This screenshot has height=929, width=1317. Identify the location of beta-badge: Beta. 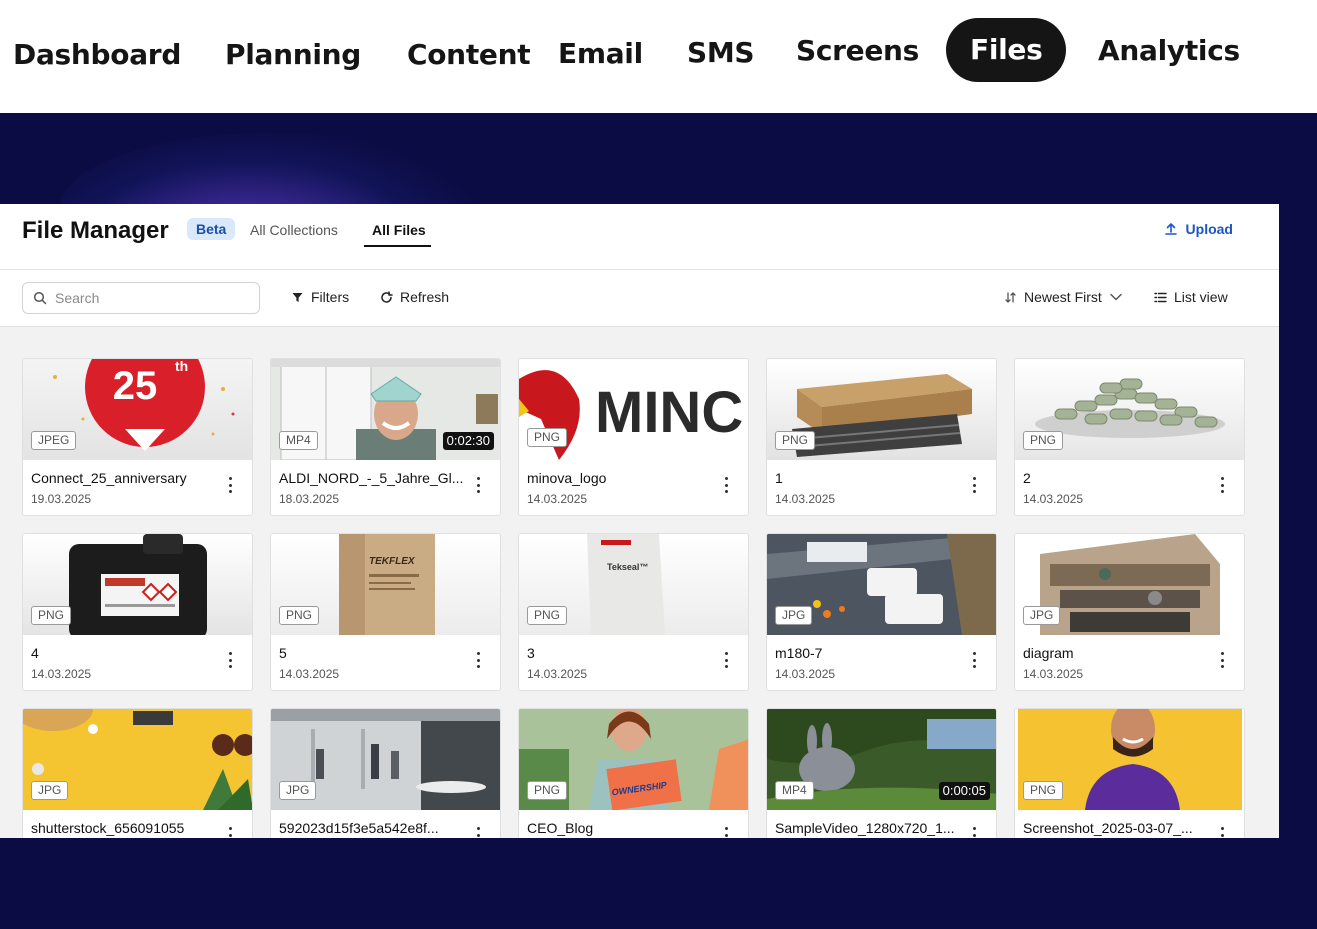
(211, 229).